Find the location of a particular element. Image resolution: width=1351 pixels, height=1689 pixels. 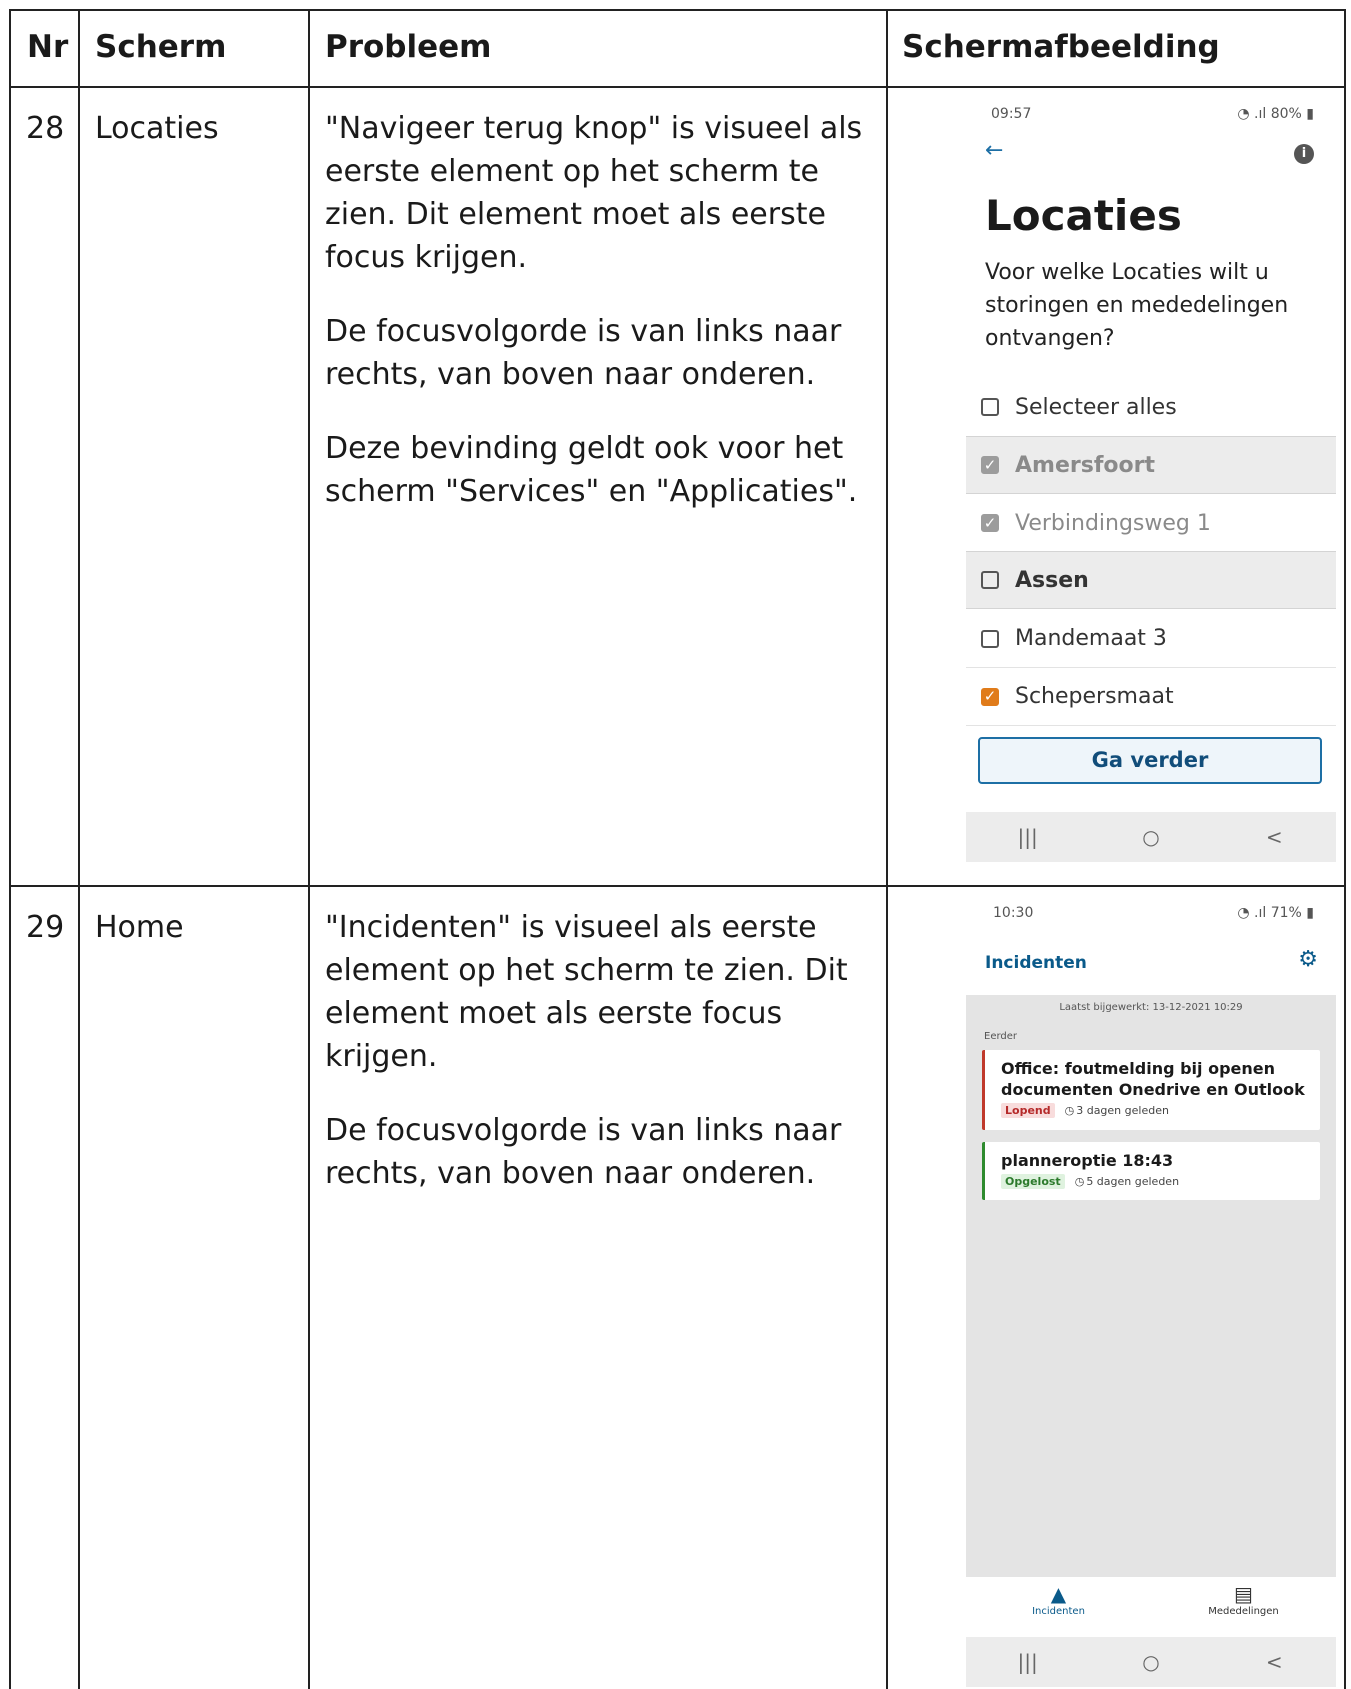

checkbox-verbindingsweg: ✓ Verbindingsweg 1 is located at coordinates (1151, 523).